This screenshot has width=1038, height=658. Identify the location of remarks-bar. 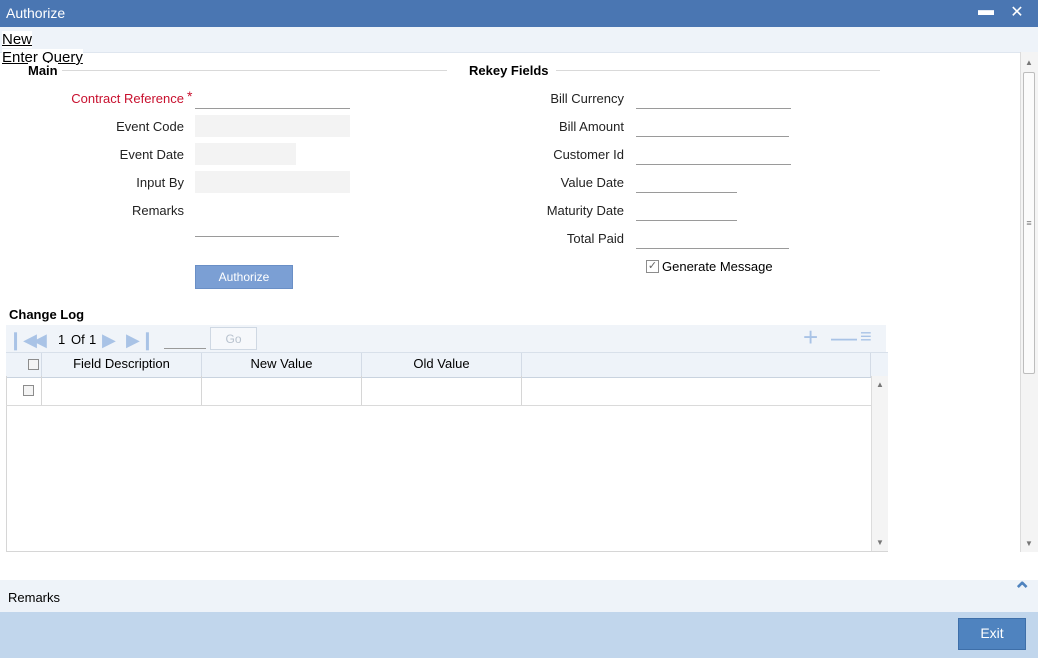
(519, 596).